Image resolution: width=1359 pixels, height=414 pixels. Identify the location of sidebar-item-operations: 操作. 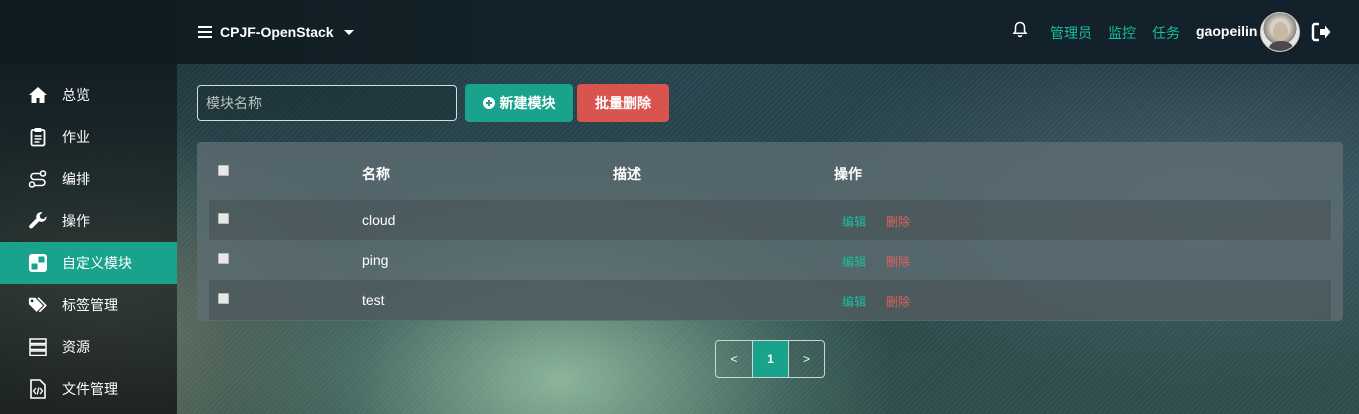
(88, 221).